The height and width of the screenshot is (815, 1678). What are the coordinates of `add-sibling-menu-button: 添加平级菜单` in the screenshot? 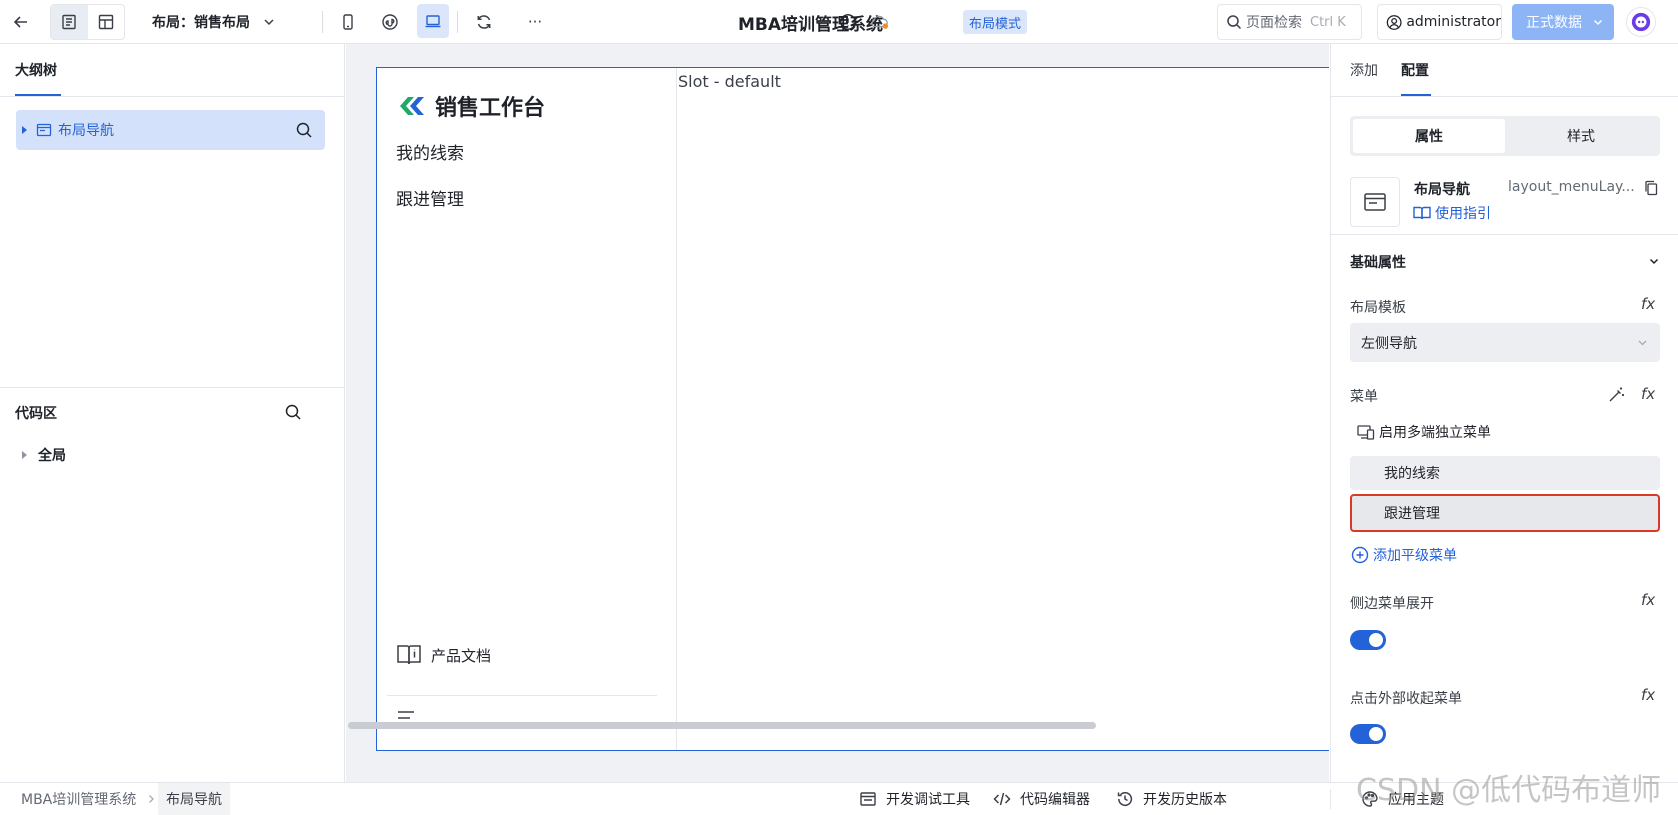 It's located at (1404, 555).